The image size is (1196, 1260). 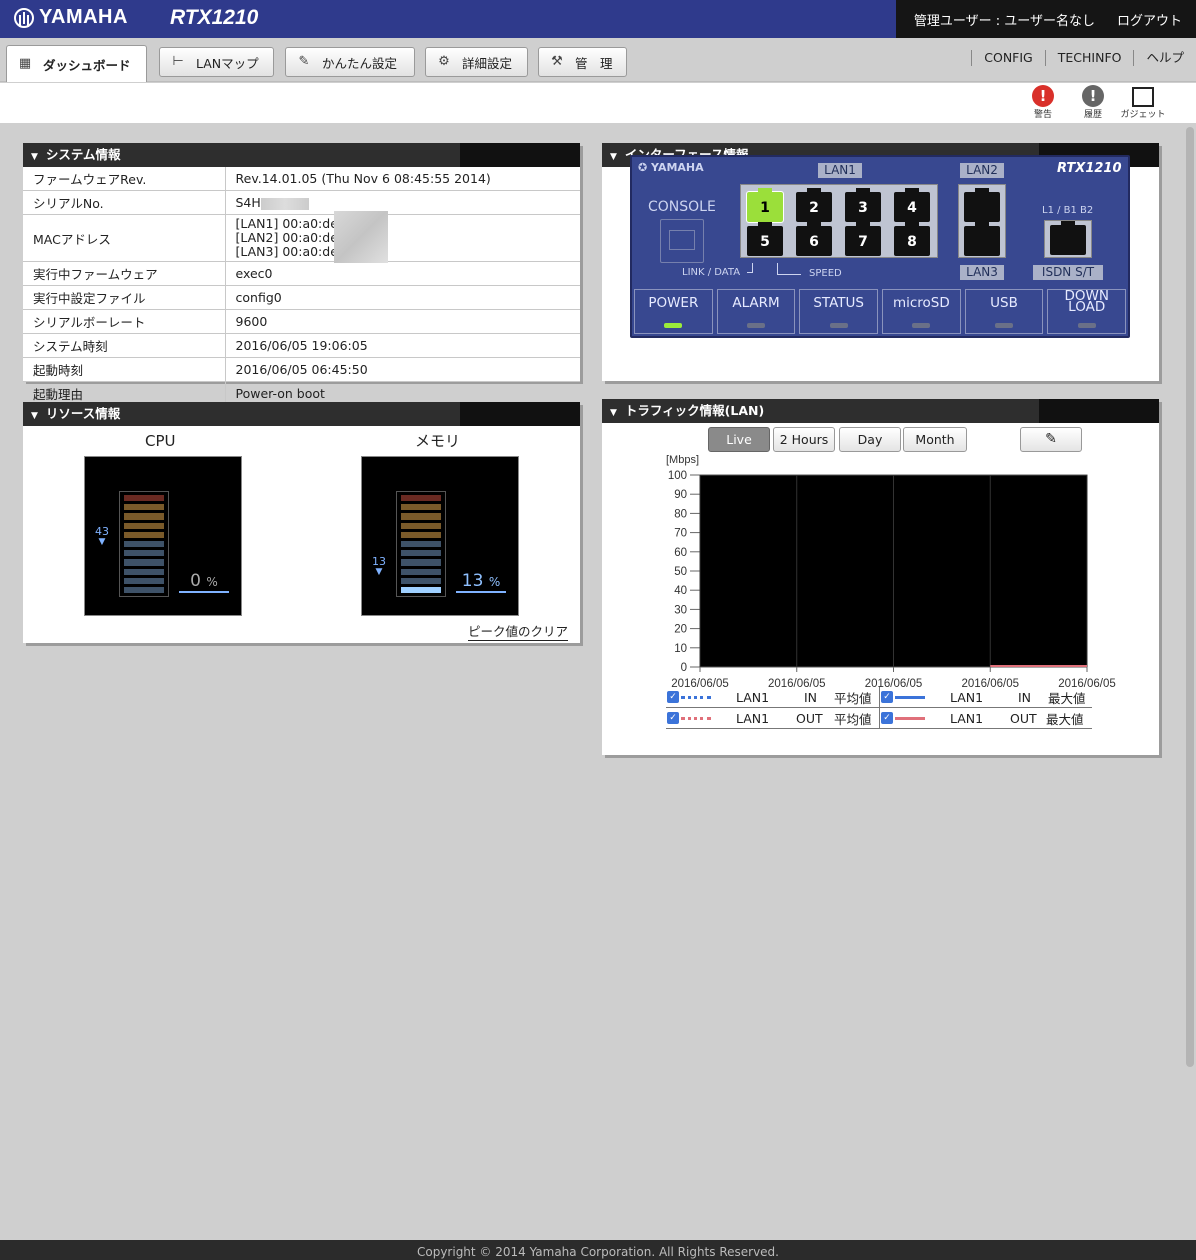 I want to click on y-tick-label: 90, so click(x=680, y=495).